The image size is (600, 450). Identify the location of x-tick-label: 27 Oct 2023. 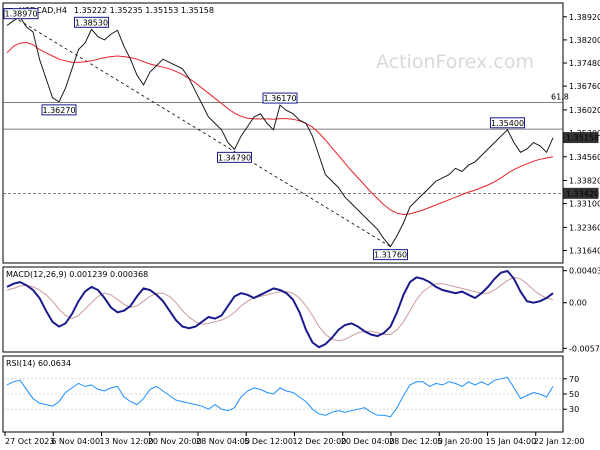
(29, 441).